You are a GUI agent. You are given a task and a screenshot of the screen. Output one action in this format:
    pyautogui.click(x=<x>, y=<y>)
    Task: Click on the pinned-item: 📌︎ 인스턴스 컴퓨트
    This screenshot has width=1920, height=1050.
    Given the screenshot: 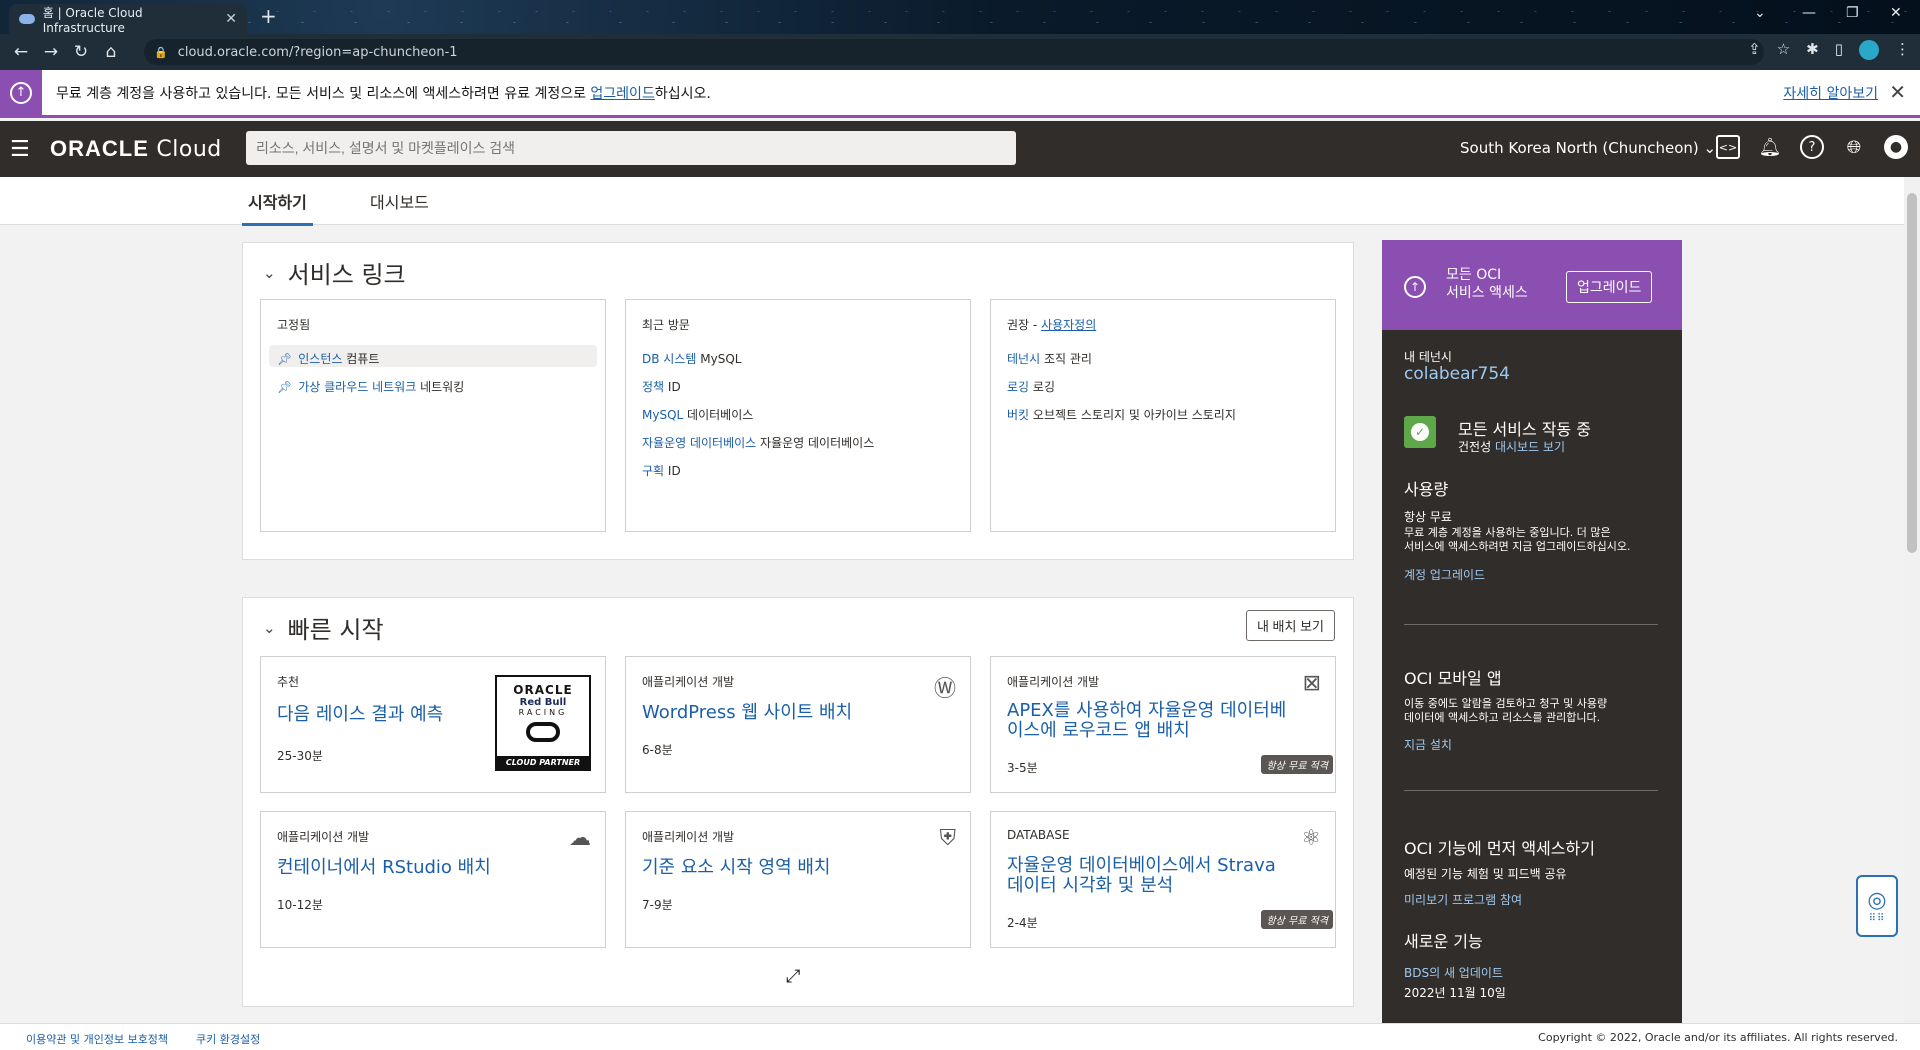 What is the action you would take?
    pyautogui.click(x=328, y=358)
    